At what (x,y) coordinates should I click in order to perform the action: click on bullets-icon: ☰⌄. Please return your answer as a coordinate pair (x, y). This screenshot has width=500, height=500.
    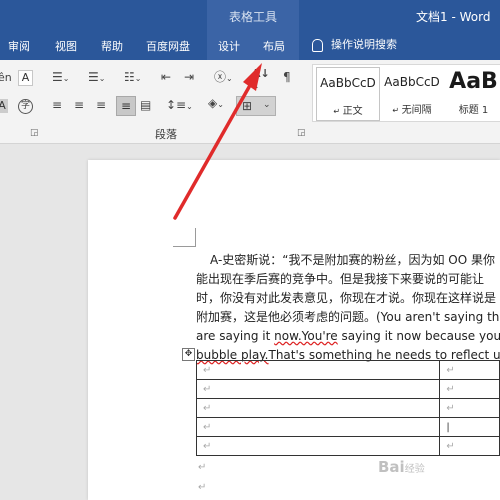
    Looking at the image, I should click on (60, 77).